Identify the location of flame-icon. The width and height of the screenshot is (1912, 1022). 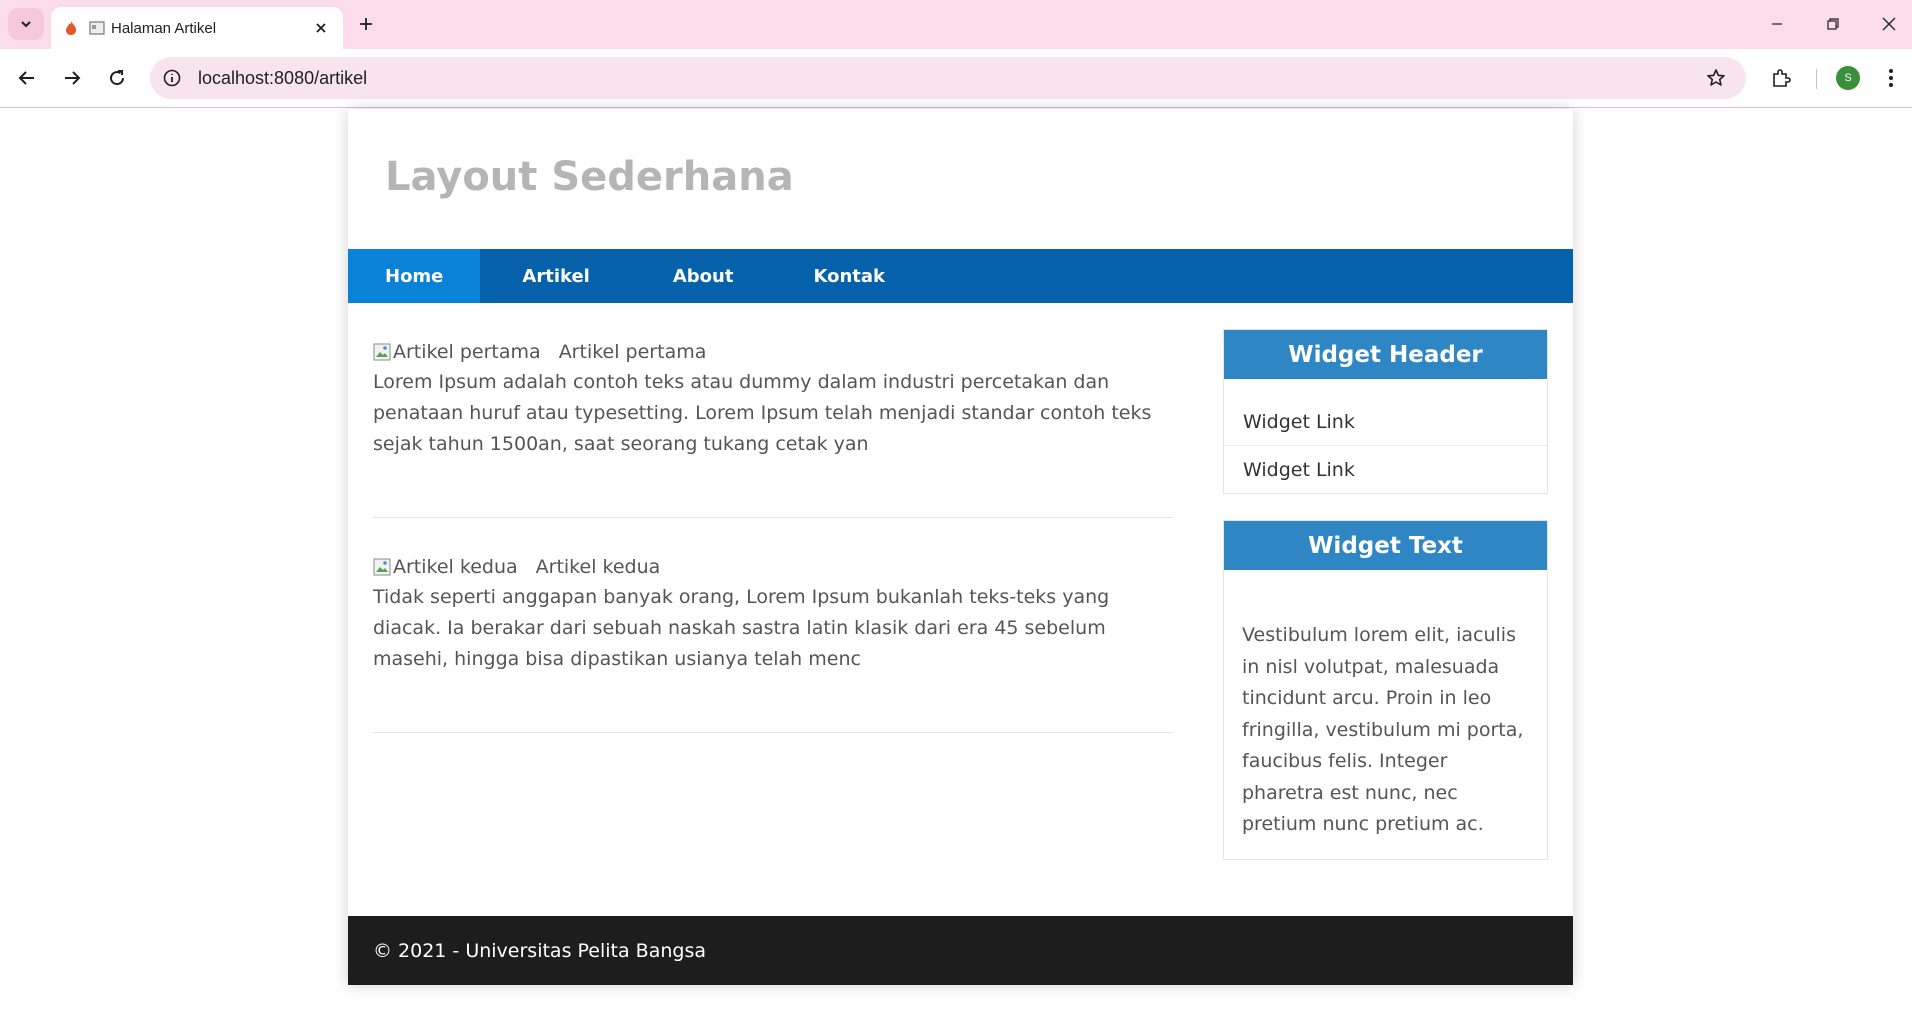
(71, 28).